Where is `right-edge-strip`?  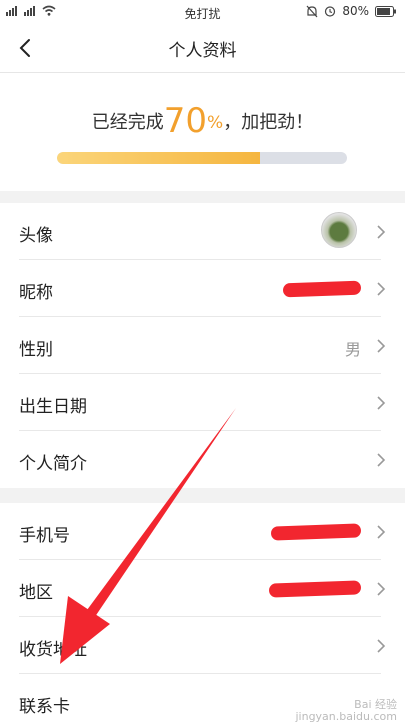 right-edge-strip is located at coordinates (408, 362).